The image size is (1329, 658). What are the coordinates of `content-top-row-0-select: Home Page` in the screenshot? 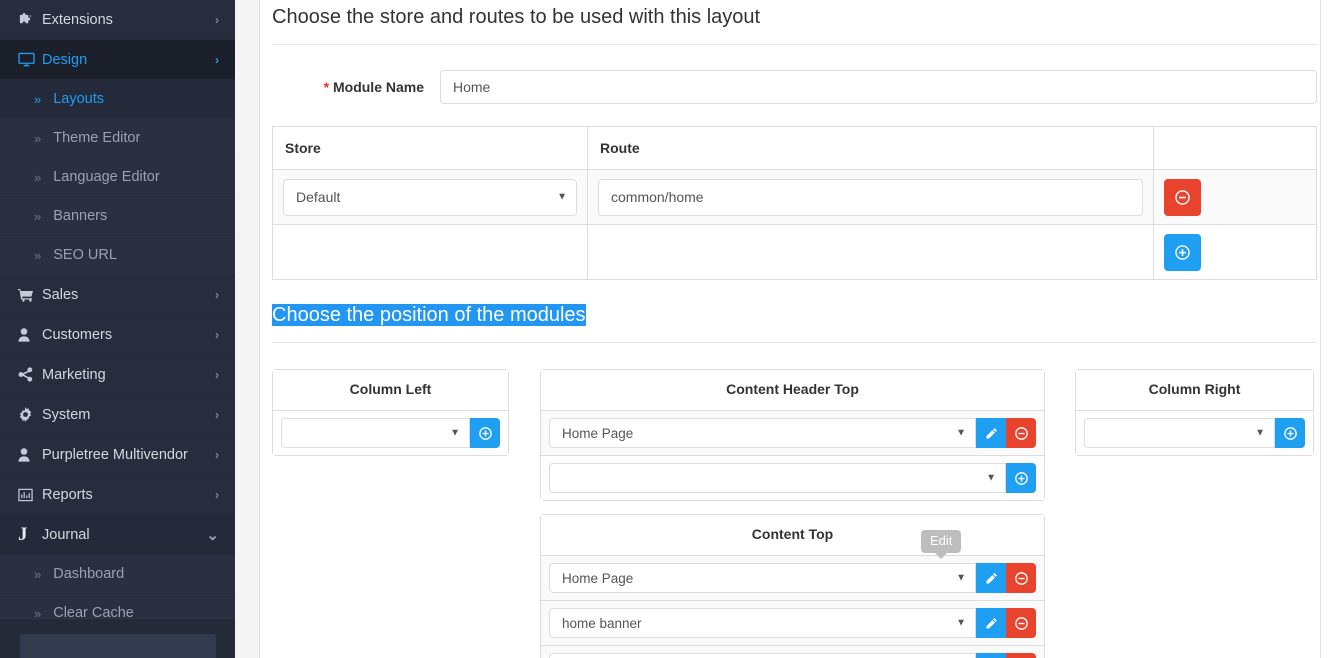 It's located at (762, 578).